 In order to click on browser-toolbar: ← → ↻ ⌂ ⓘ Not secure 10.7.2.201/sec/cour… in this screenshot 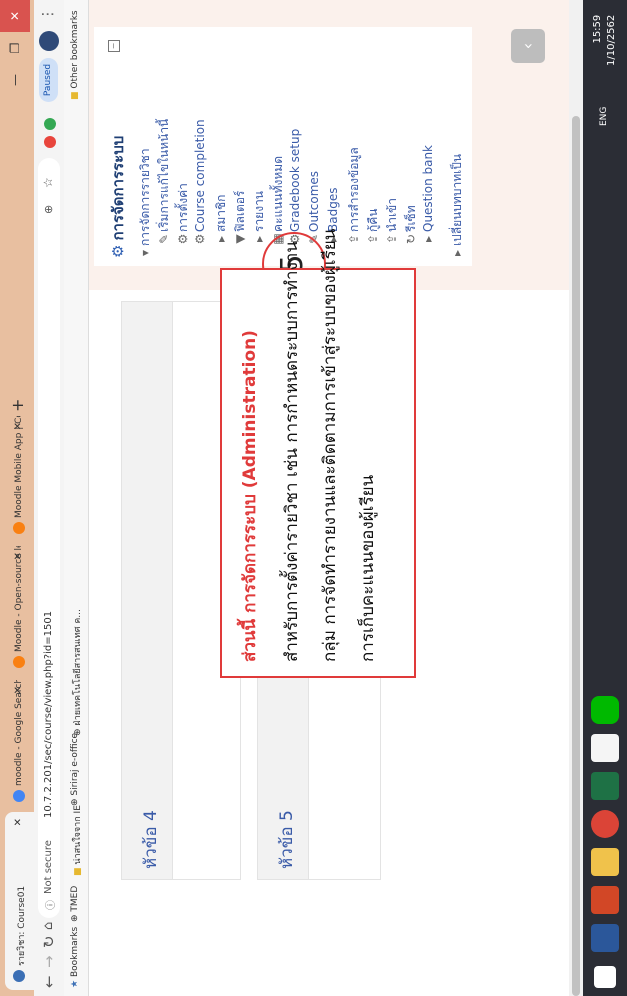, I will do `click(49, 498)`.